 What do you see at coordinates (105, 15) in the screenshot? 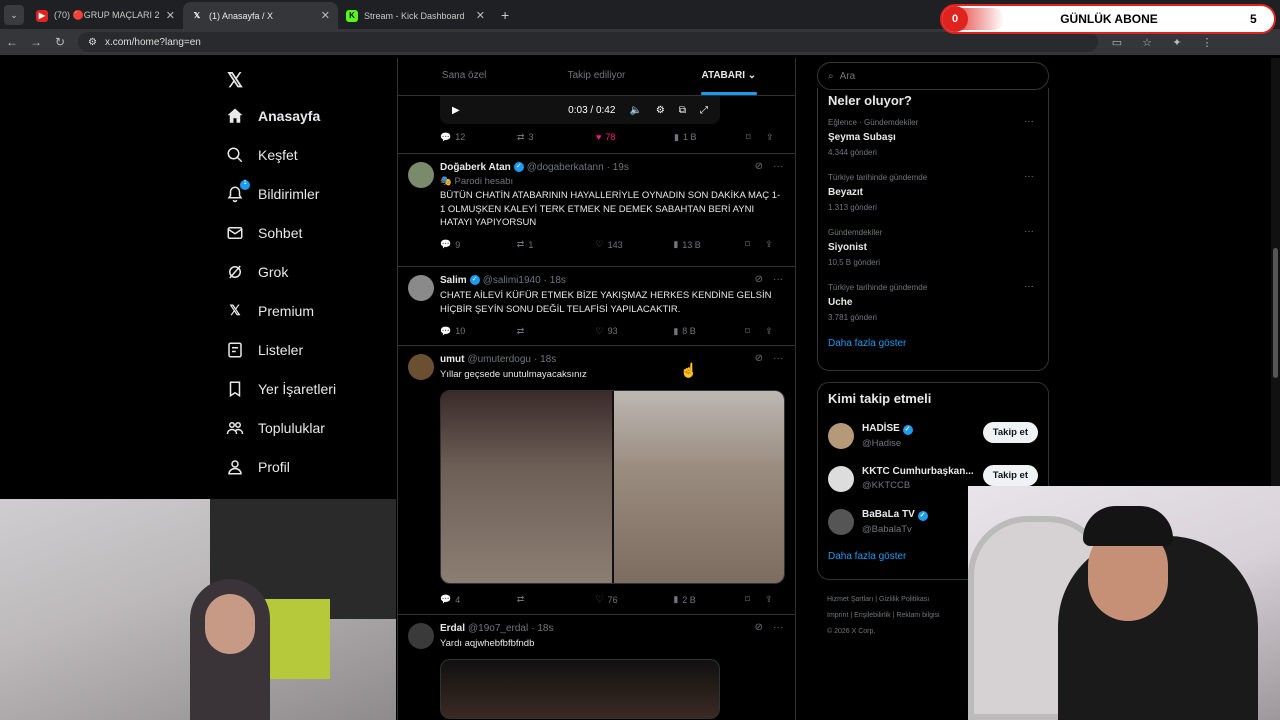
I see `browser-tab-youtube: ▶ (70) 🔴GRUP MAÇLARI 2.GÜN ✕` at bounding box center [105, 15].